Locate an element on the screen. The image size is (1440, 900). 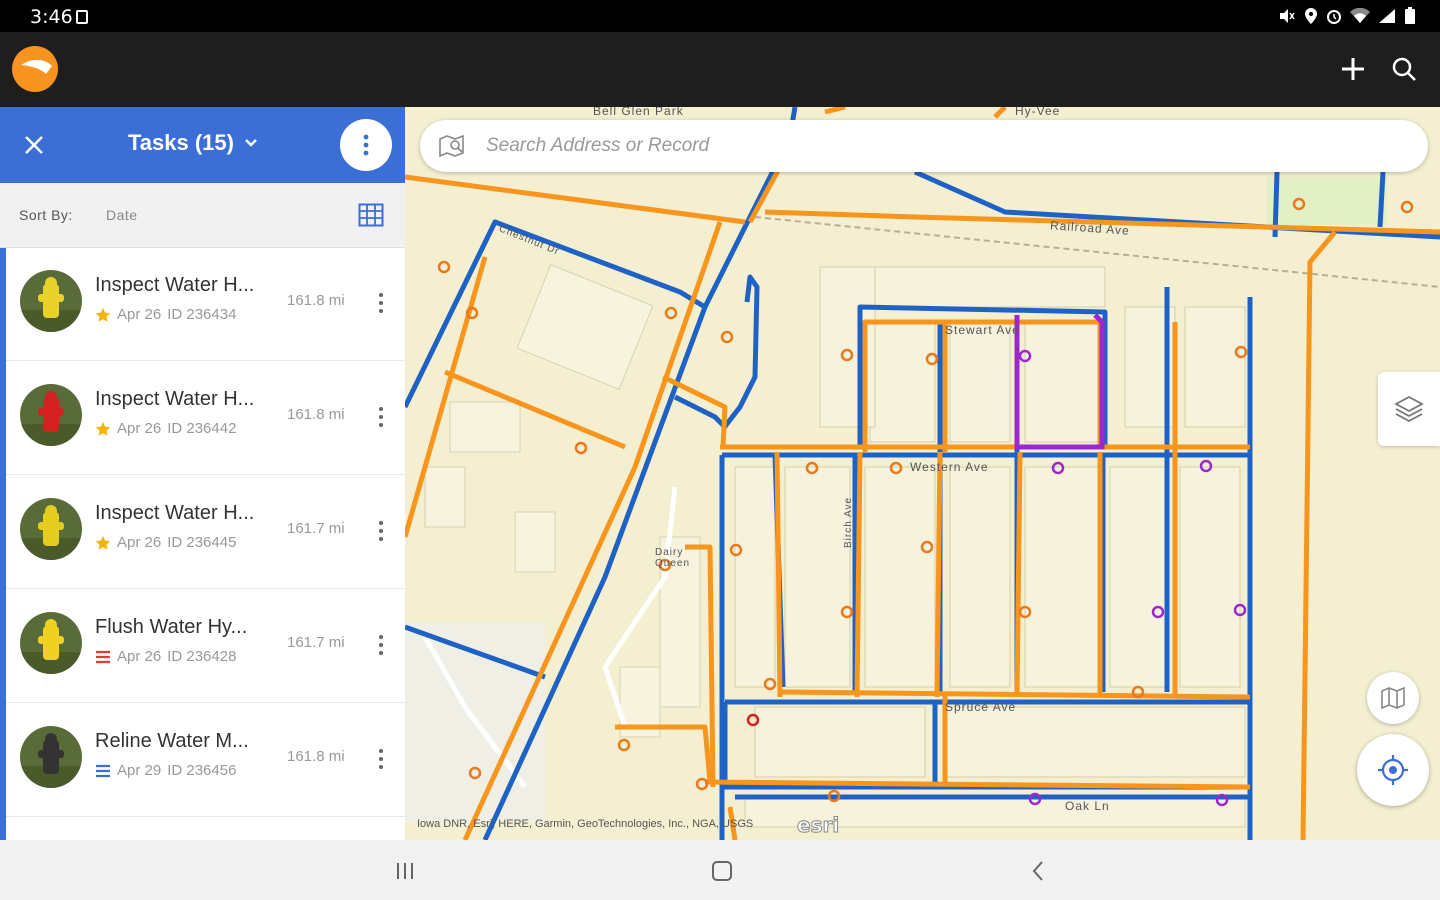
table-view-button is located at coordinates (371, 215).